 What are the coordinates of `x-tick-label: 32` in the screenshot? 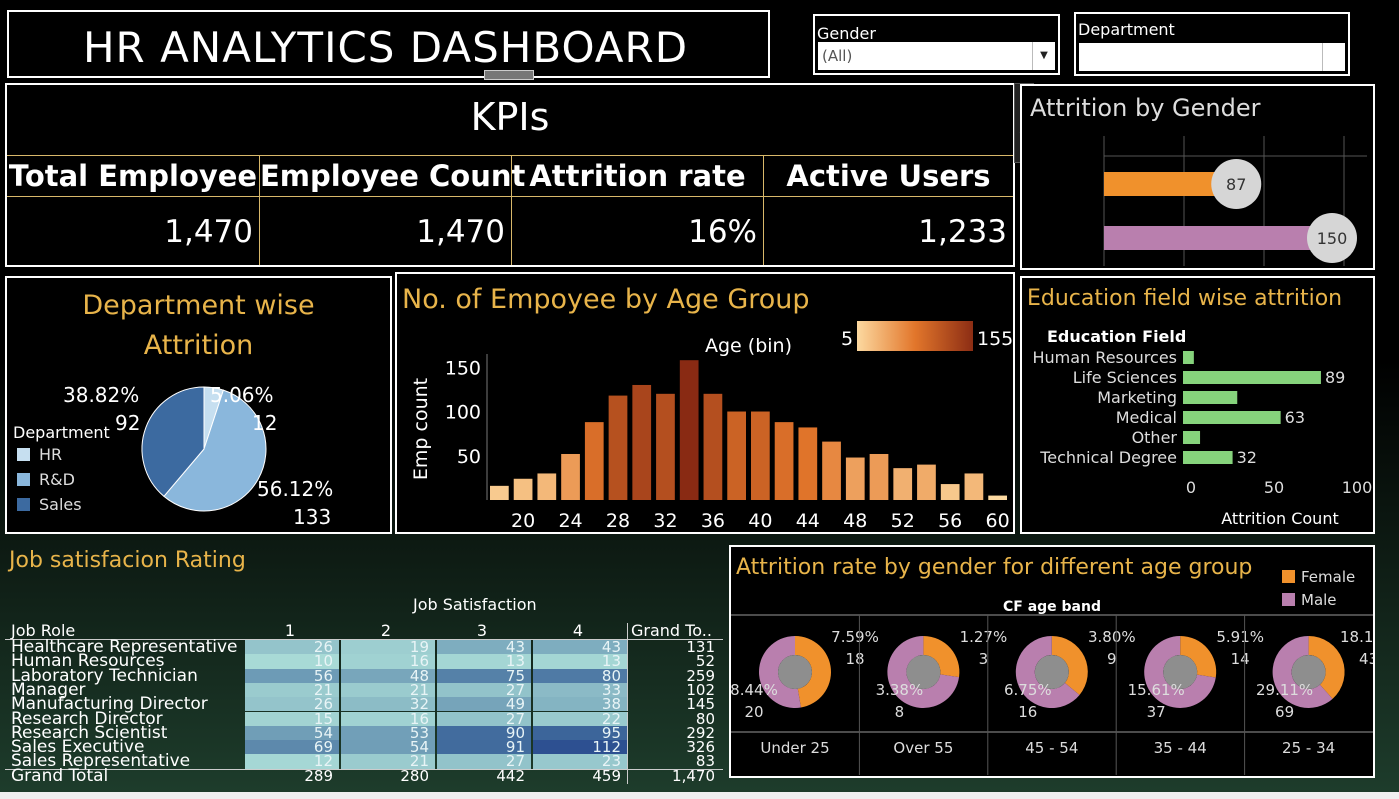 It's located at (665, 521).